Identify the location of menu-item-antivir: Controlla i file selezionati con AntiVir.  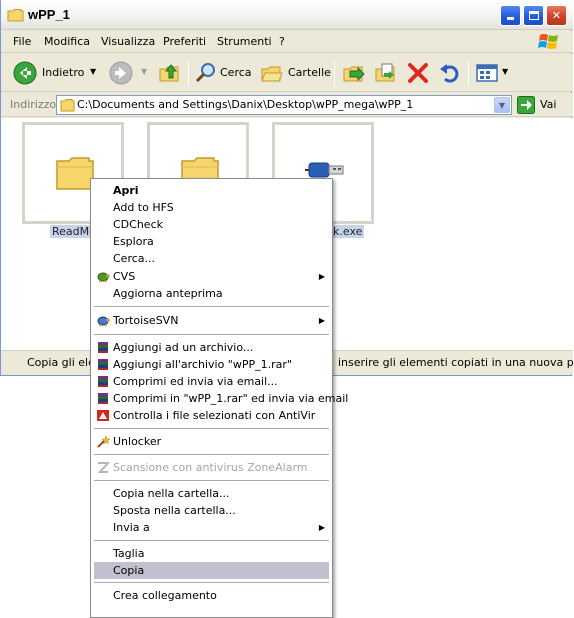
(211, 415).